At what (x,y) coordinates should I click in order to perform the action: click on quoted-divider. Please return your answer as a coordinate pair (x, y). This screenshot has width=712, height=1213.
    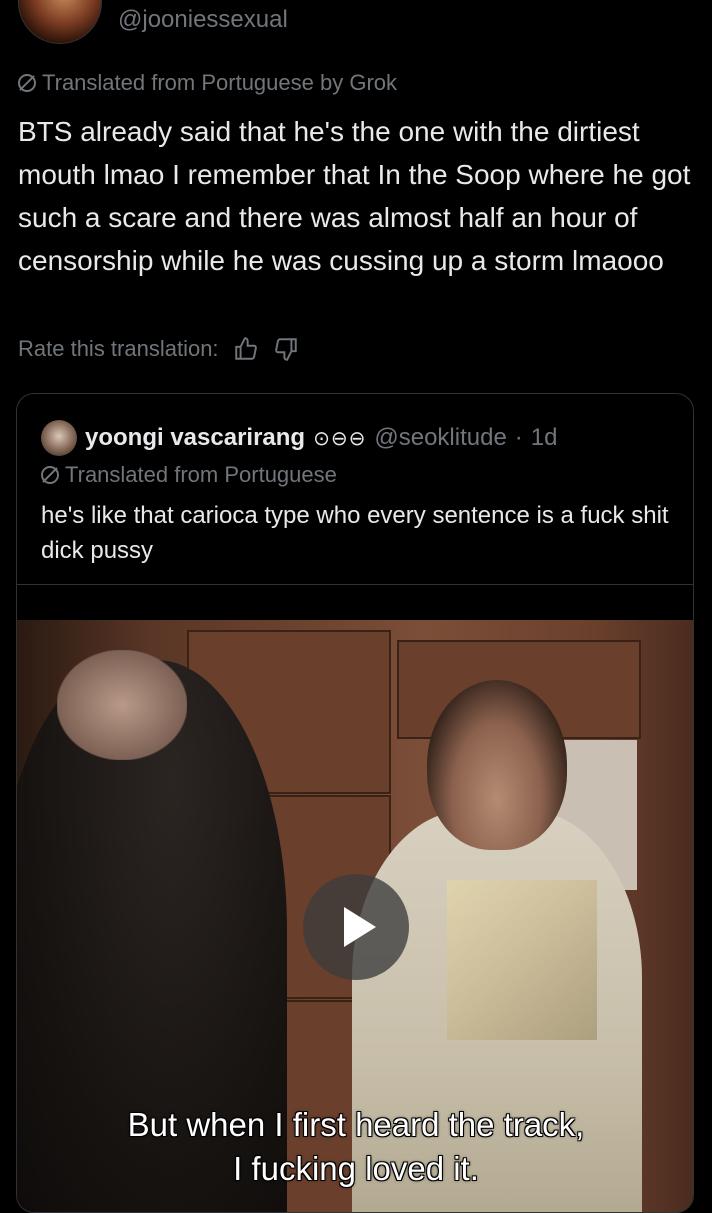
    Looking at the image, I should click on (355, 584).